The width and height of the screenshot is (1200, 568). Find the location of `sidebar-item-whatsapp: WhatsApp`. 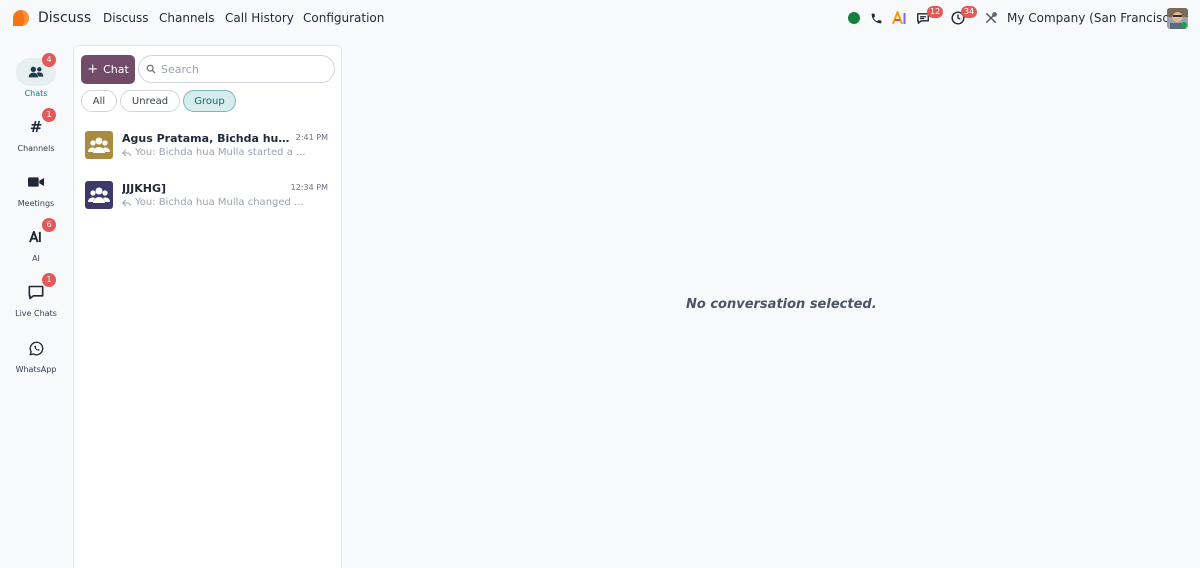

sidebar-item-whatsapp: WhatsApp is located at coordinates (36, 354).